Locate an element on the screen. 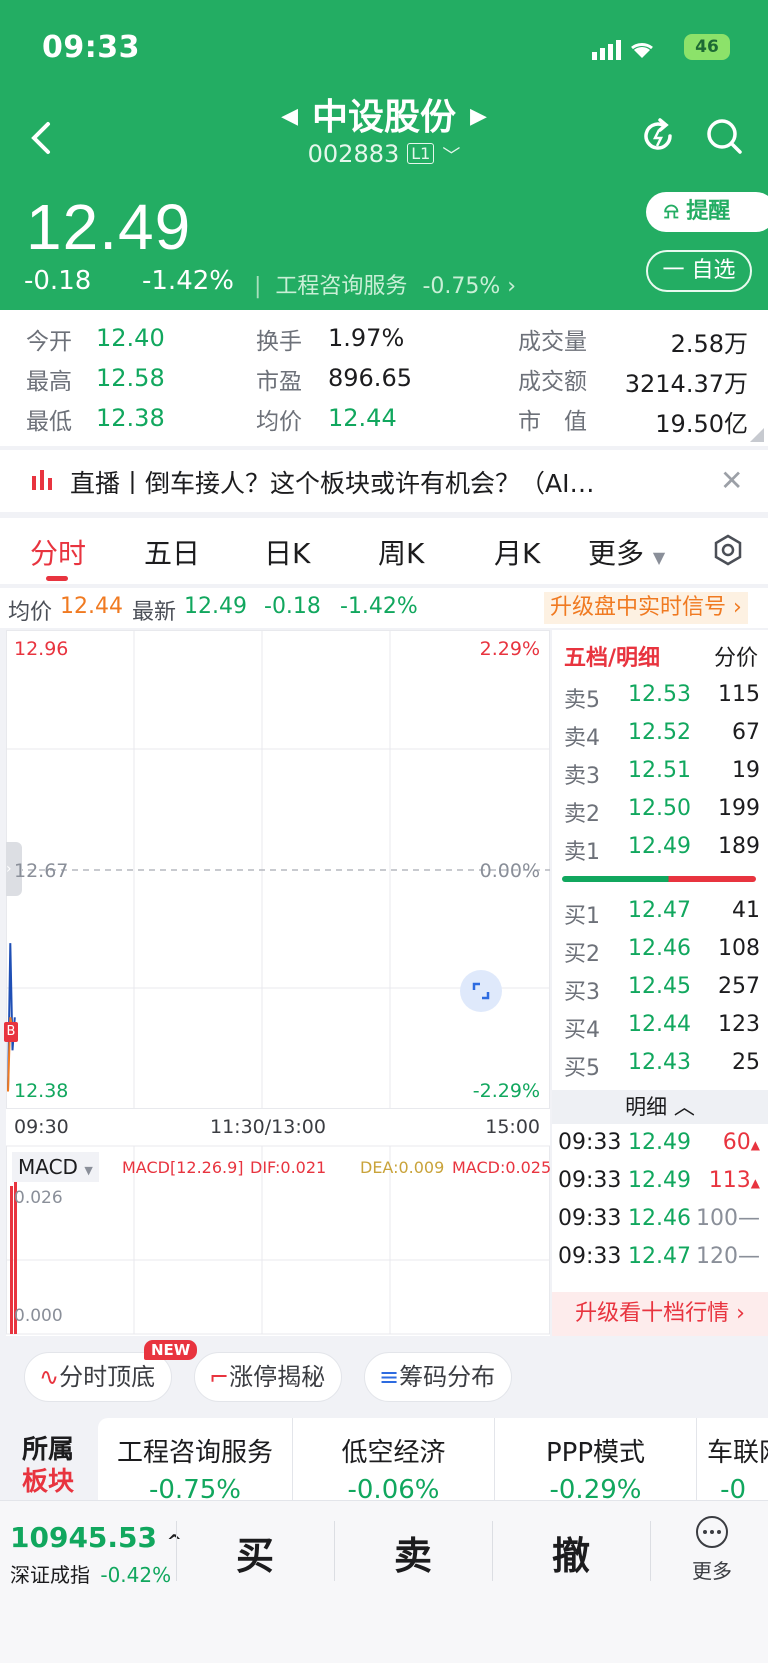 The image size is (768, 1663). trend-icon: ∿ is located at coordinates (49, 1377).